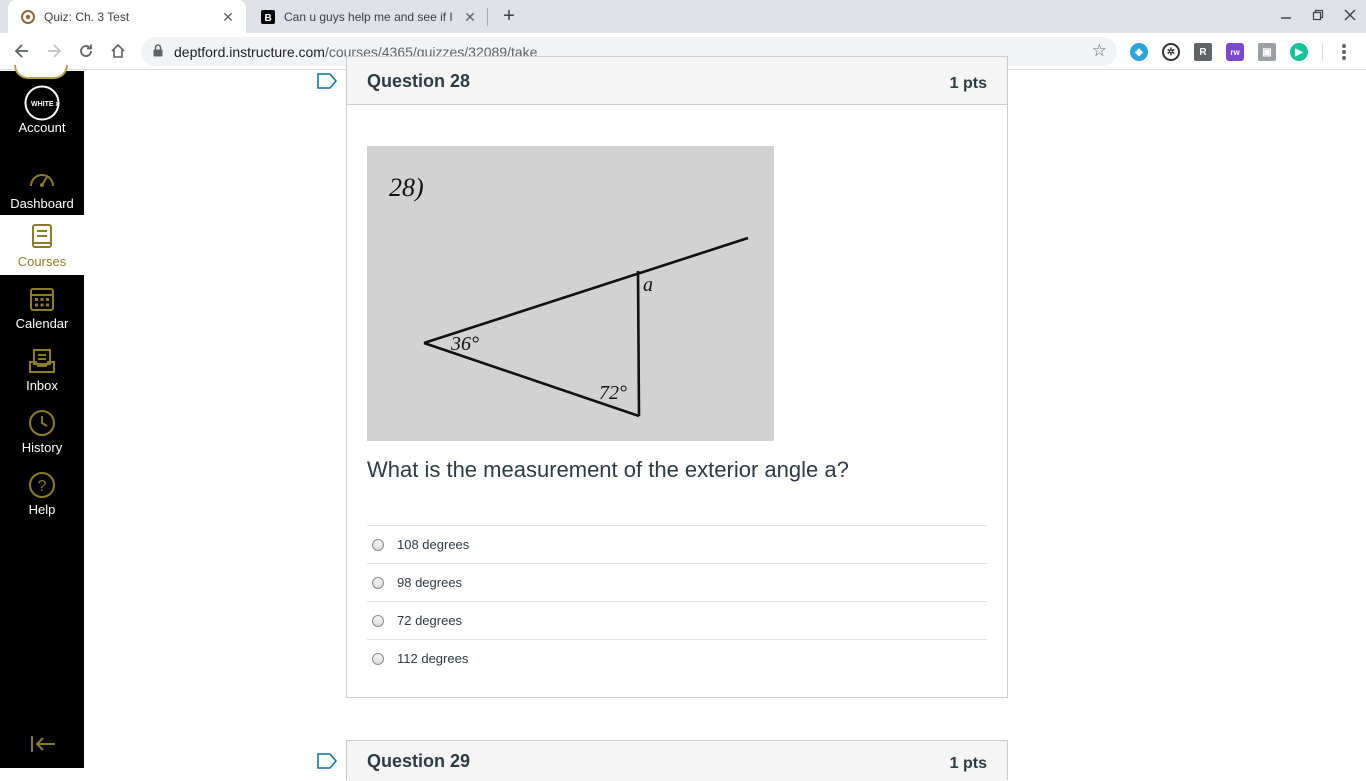  I want to click on nav-item-help: ? Help, so click(42, 499).